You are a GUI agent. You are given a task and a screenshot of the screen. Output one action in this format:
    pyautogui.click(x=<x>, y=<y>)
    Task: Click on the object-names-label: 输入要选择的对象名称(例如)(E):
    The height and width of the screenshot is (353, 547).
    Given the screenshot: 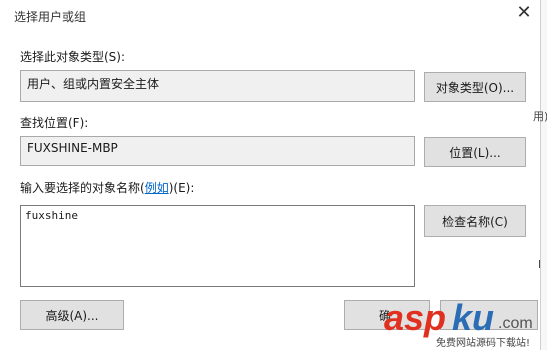 What is the action you would take?
    pyautogui.click(x=107, y=187)
    